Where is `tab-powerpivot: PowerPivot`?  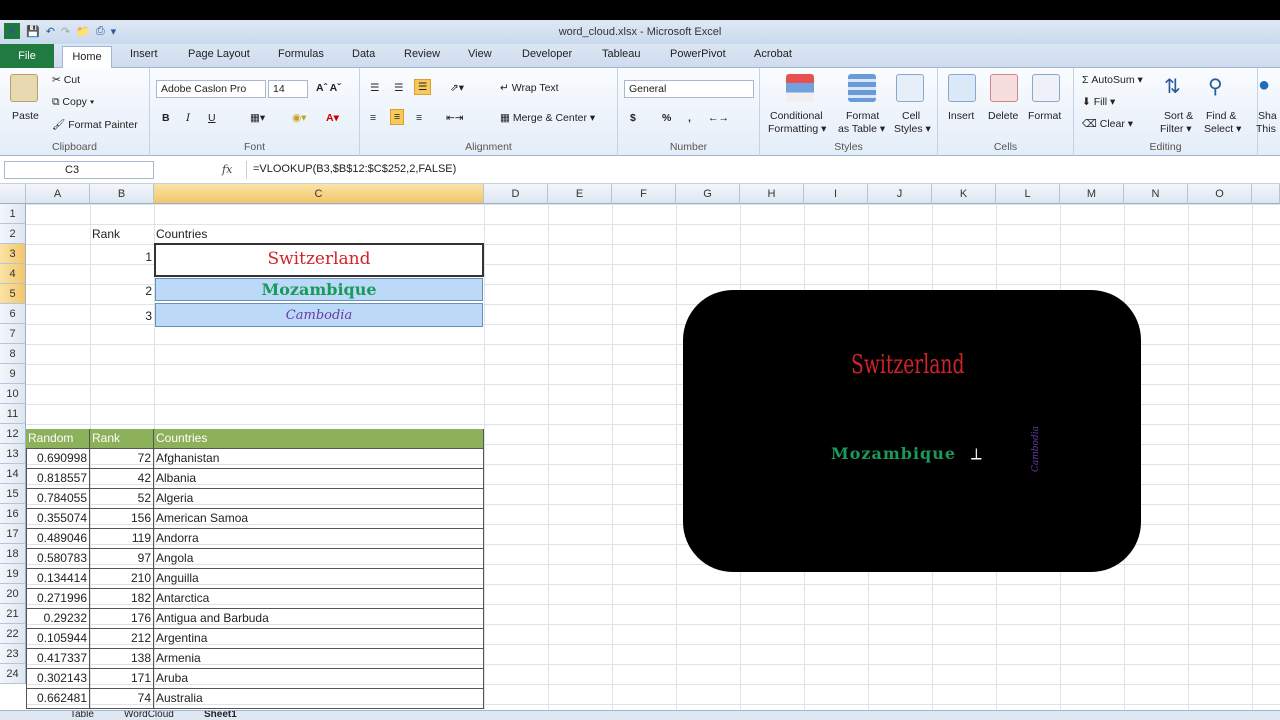 tab-powerpivot: PowerPivot is located at coordinates (698, 54).